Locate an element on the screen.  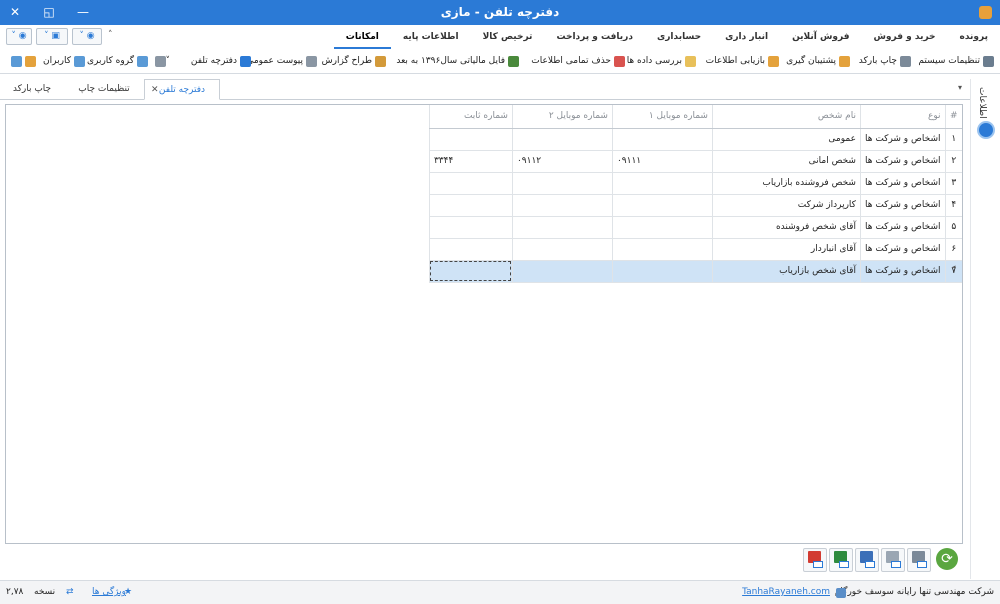
print-barcode-button: چاپ بارکد is located at coordinates (885, 61).